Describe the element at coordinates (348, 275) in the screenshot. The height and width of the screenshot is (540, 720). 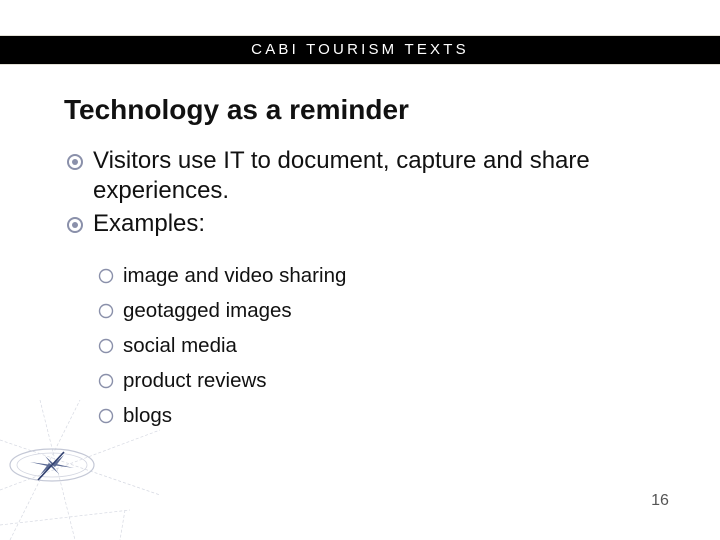
I see `sub-bullet-item: image and video sharing` at that location.